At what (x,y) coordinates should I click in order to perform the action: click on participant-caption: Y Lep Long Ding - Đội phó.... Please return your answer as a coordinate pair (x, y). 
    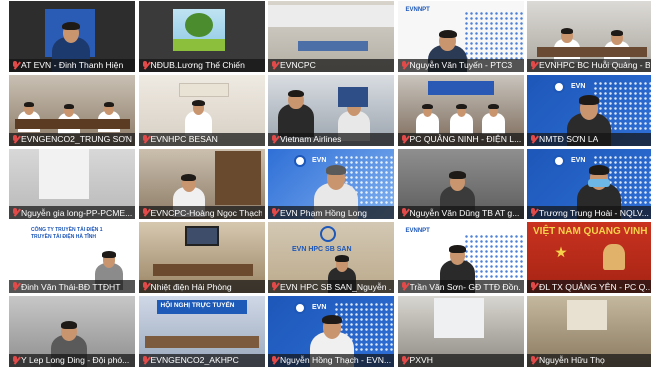
    Looking at the image, I should click on (72, 360).